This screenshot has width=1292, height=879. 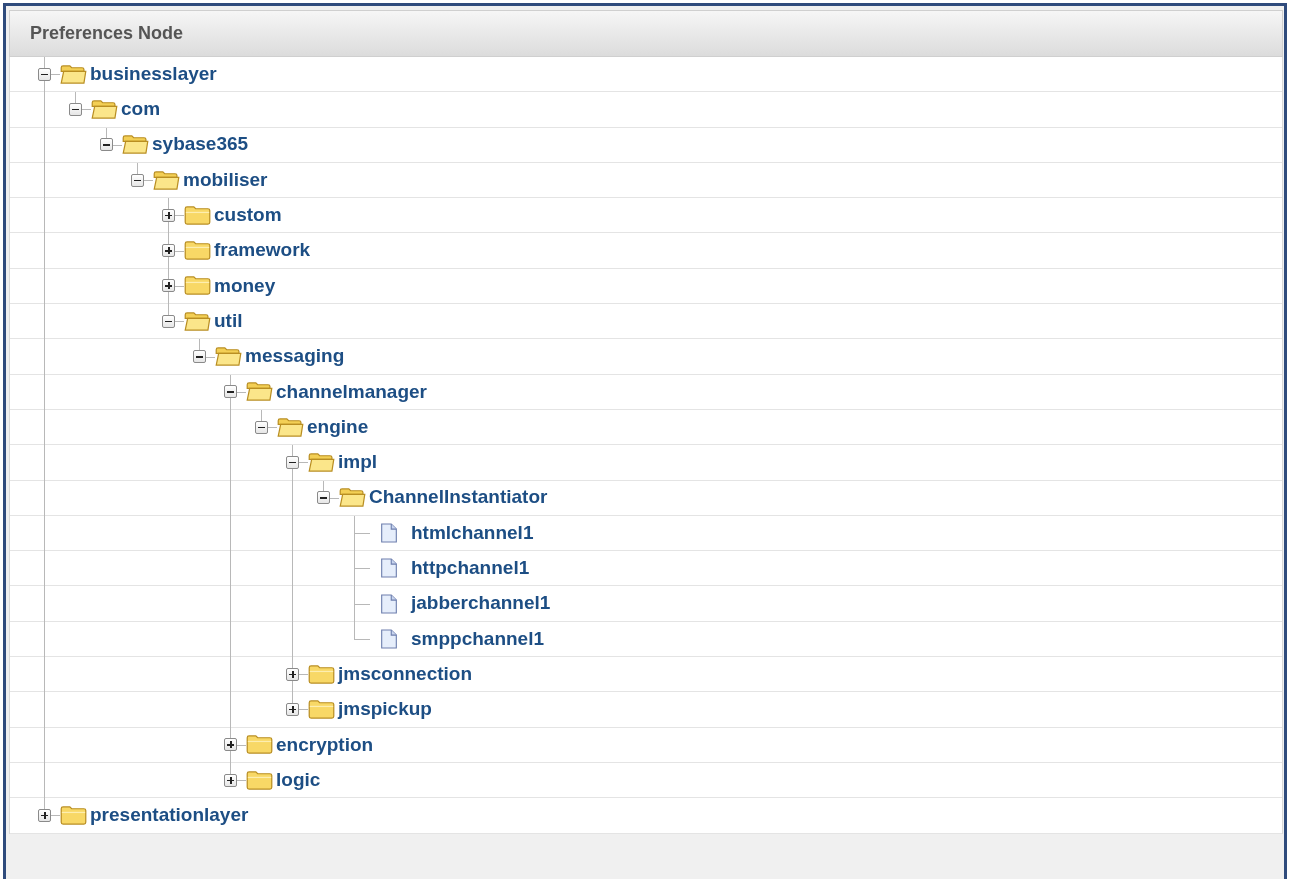 I want to click on file-label: jabberchannel1, so click(x=481, y=603).